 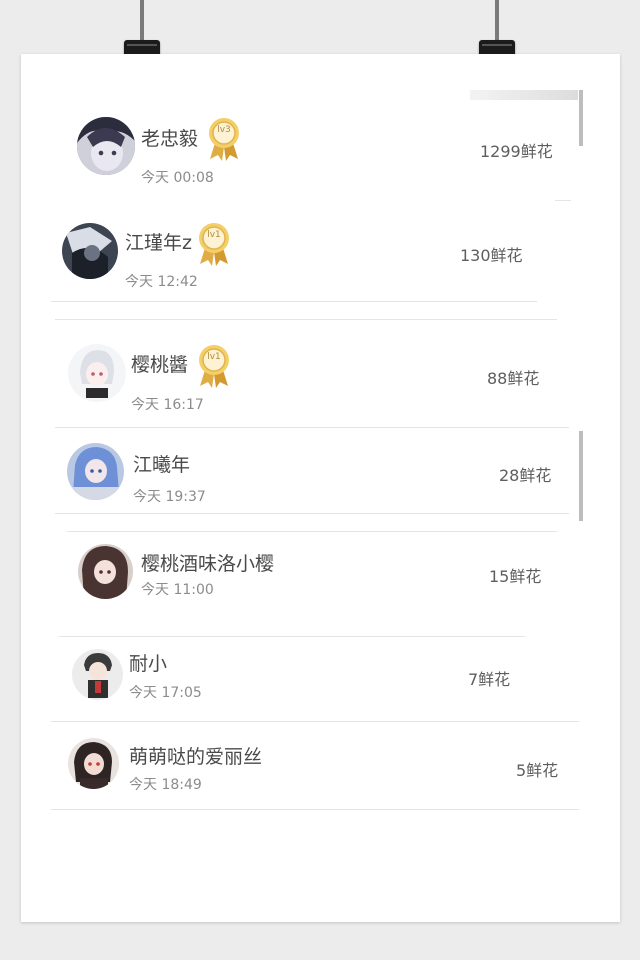 What do you see at coordinates (158, 241) in the screenshot?
I see `user-name: 江瑾年z` at bounding box center [158, 241].